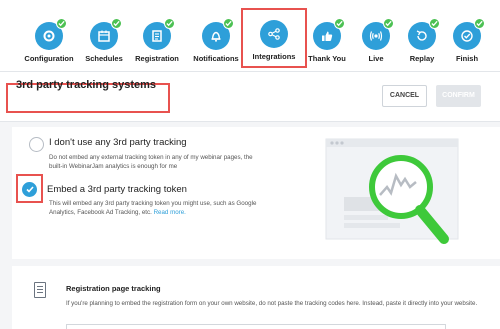 This screenshot has height=329, width=500. I want to click on replay-icon, so click(421, 35).